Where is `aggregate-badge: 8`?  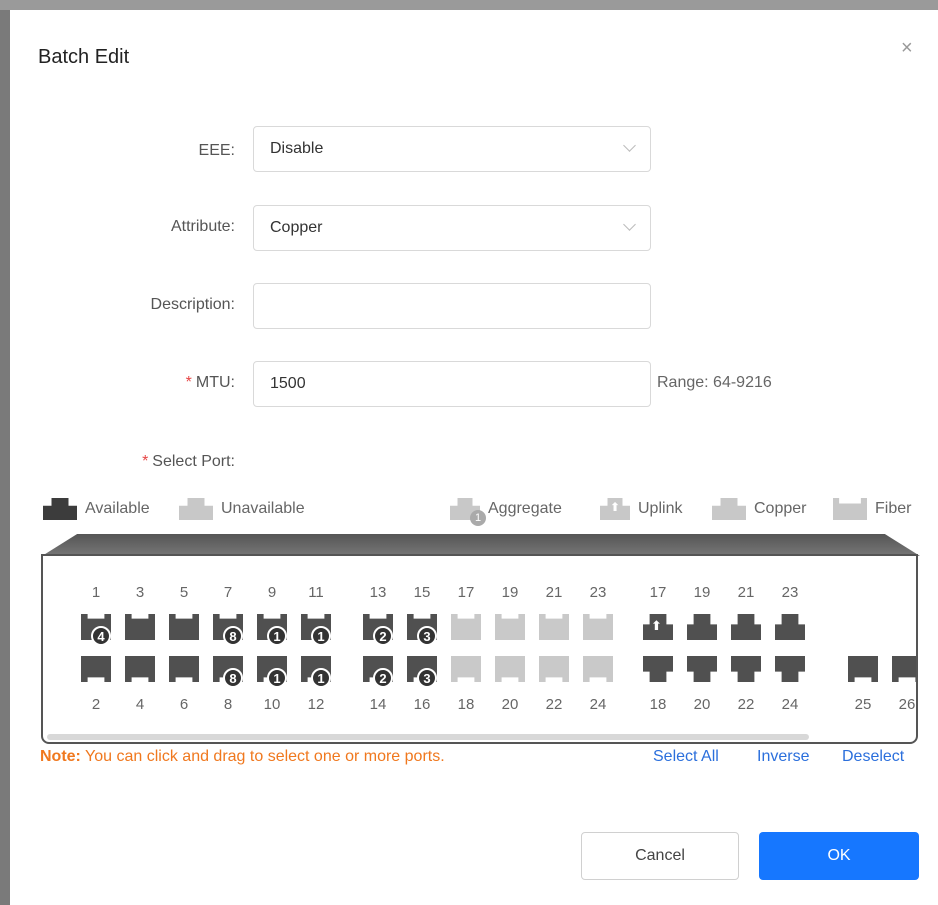
aggregate-badge: 8 is located at coordinates (233, 636).